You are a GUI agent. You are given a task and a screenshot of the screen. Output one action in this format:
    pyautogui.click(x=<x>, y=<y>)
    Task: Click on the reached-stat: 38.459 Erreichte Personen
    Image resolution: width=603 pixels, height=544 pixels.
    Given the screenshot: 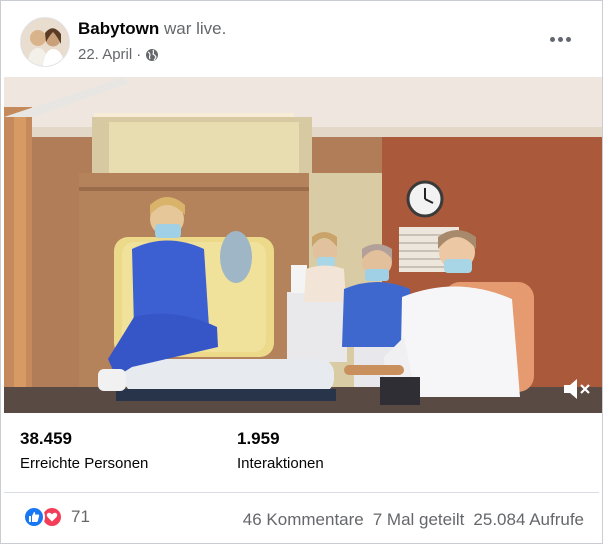 What is the action you would take?
    pyautogui.click(x=84, y=450)
    